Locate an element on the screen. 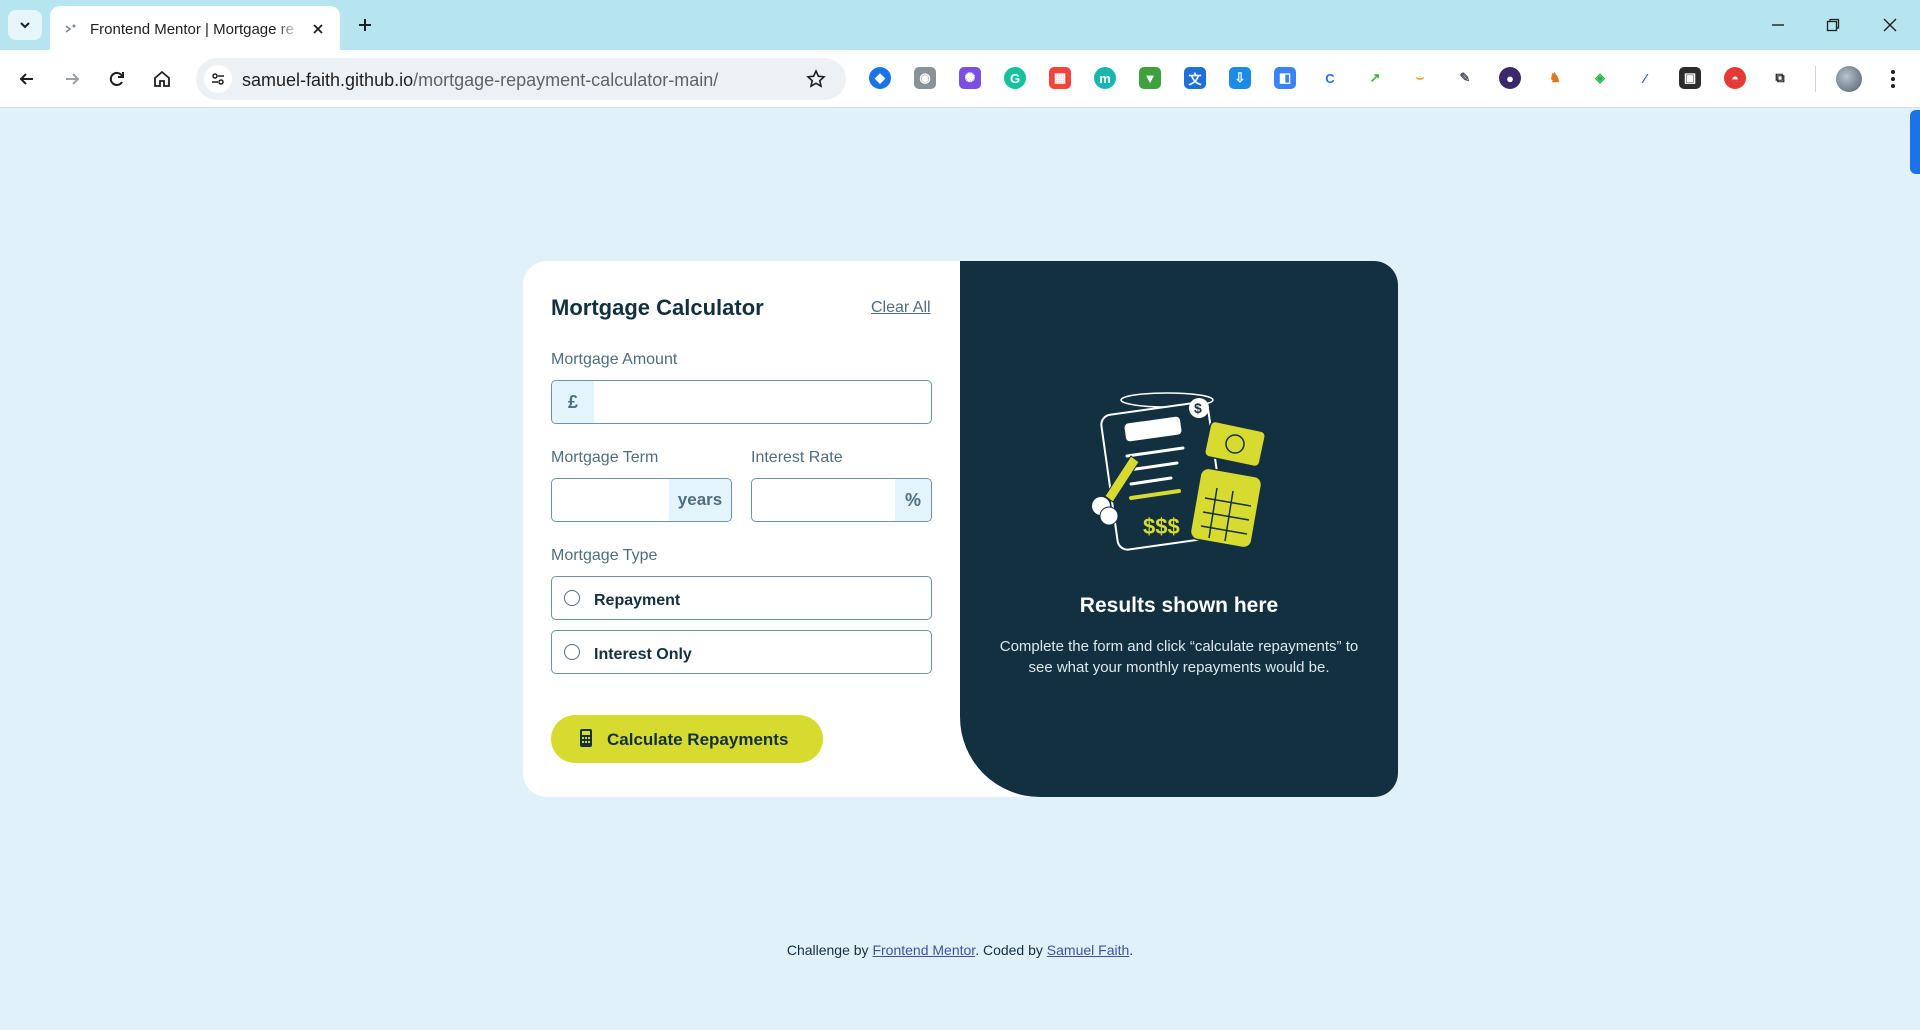 This screenshot has height=1030, width=1920. plus-icon is located at coordinates (365, 25).